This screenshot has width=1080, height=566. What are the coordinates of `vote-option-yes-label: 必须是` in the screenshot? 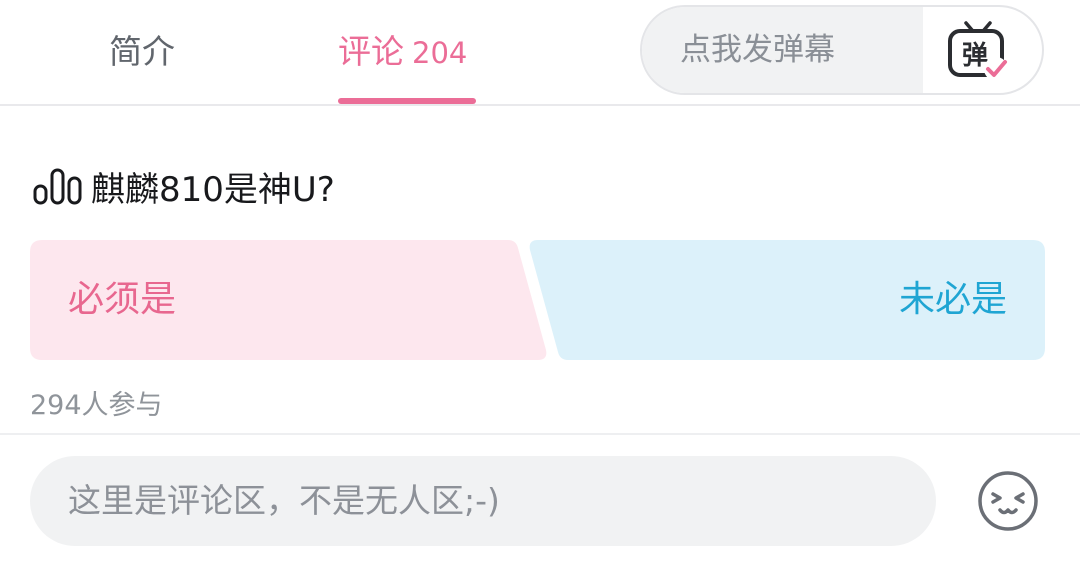 It's located at (122, 300).